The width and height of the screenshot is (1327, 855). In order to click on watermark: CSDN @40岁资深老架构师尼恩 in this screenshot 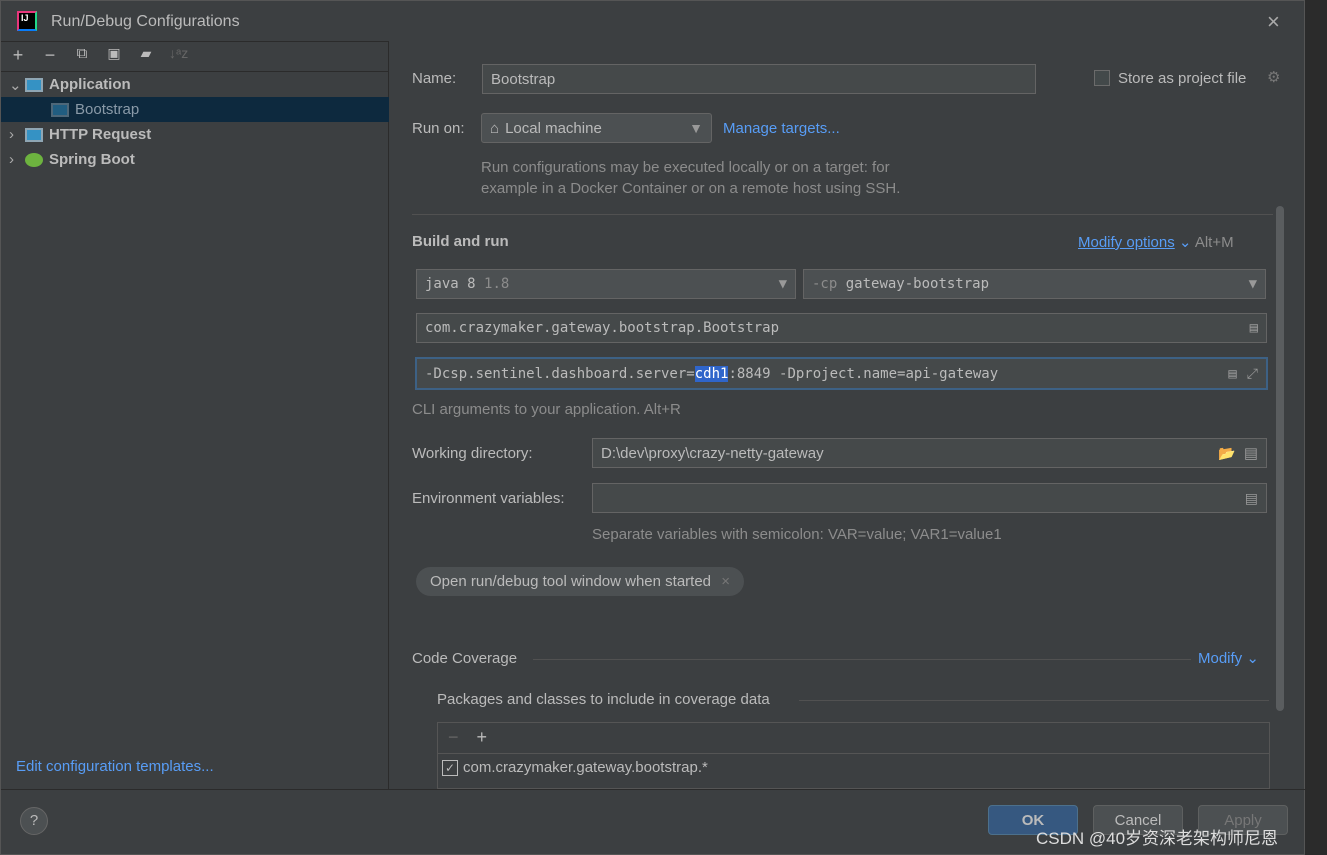, I will do `click(1157, 838)`.